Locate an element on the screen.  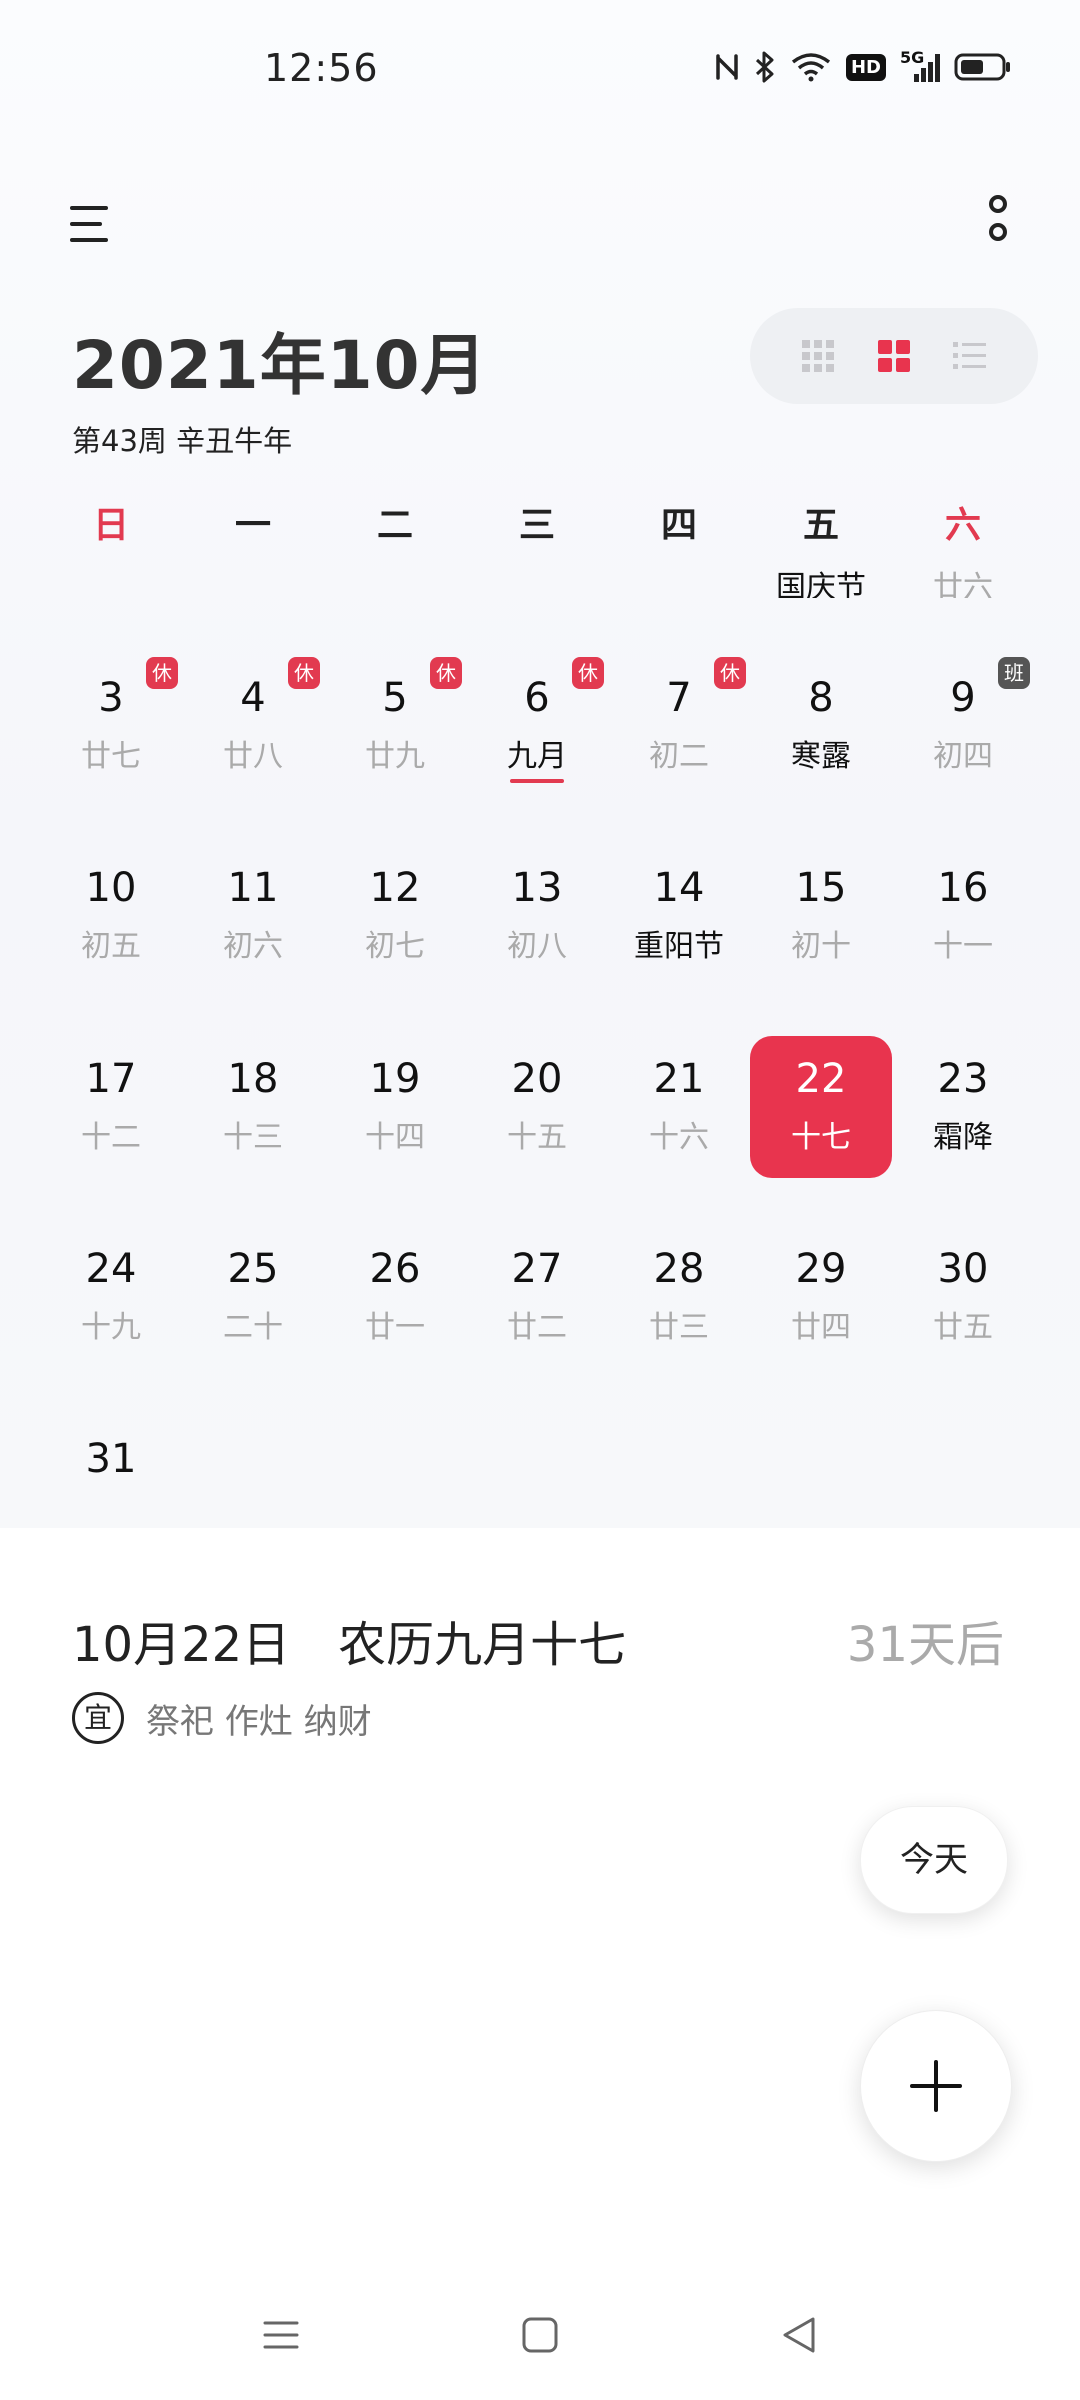
day-cell: 7 初二休 is located at coordinates (679, 726).